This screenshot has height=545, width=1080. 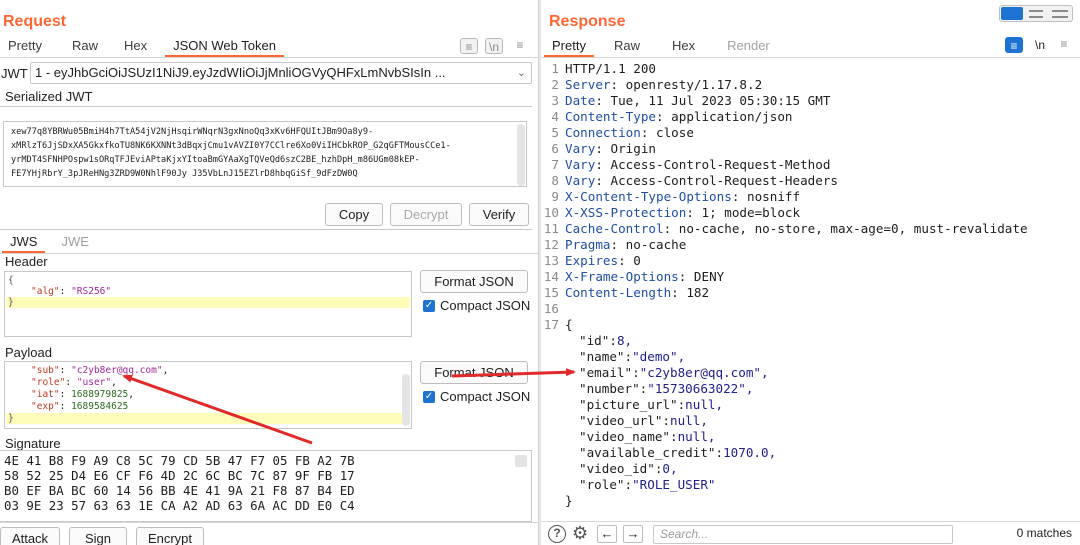 What do you see at coordinates (485, 305) in the screenshot?
I see `compact-json-label: Compact JSON` at bounding box center [485, 305].